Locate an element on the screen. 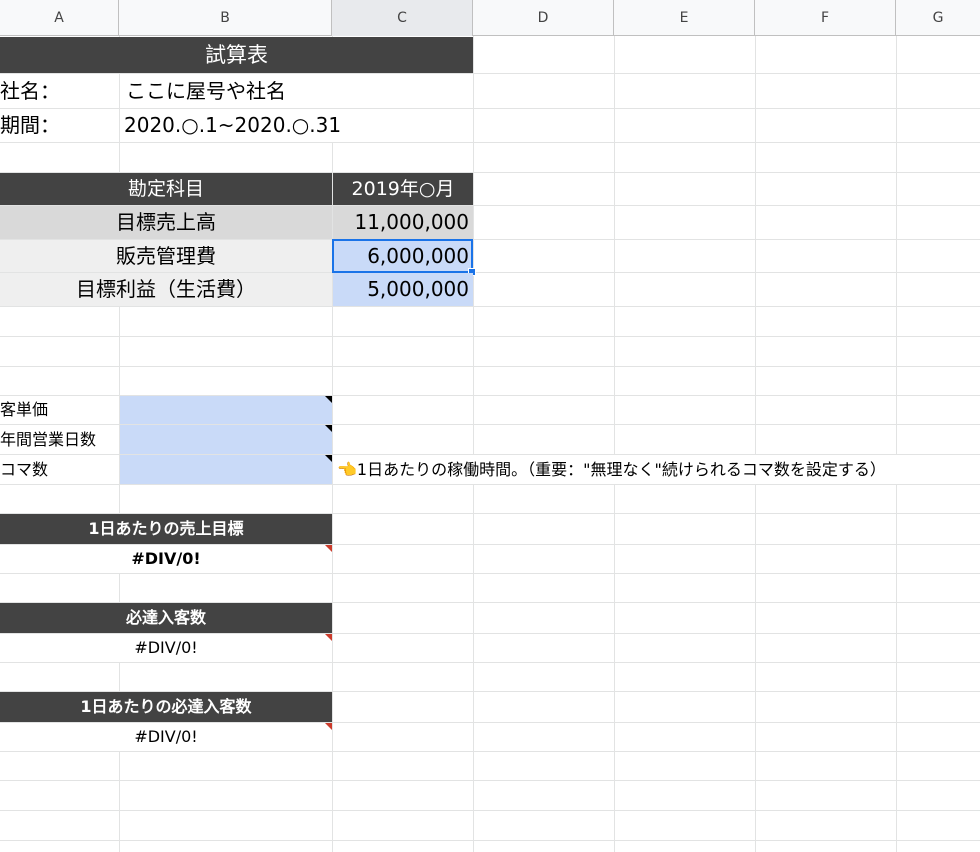 The width and height of the screenshot is (980, 852). sheet-title: 試算表 is located at coordinates (236, 55).